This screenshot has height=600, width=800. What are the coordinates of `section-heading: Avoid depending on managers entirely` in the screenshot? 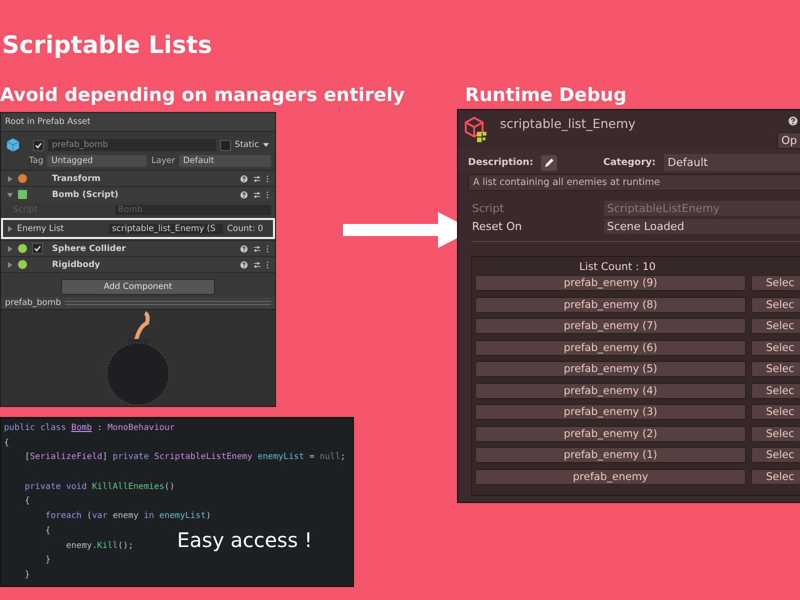 It's located at (203, 96).